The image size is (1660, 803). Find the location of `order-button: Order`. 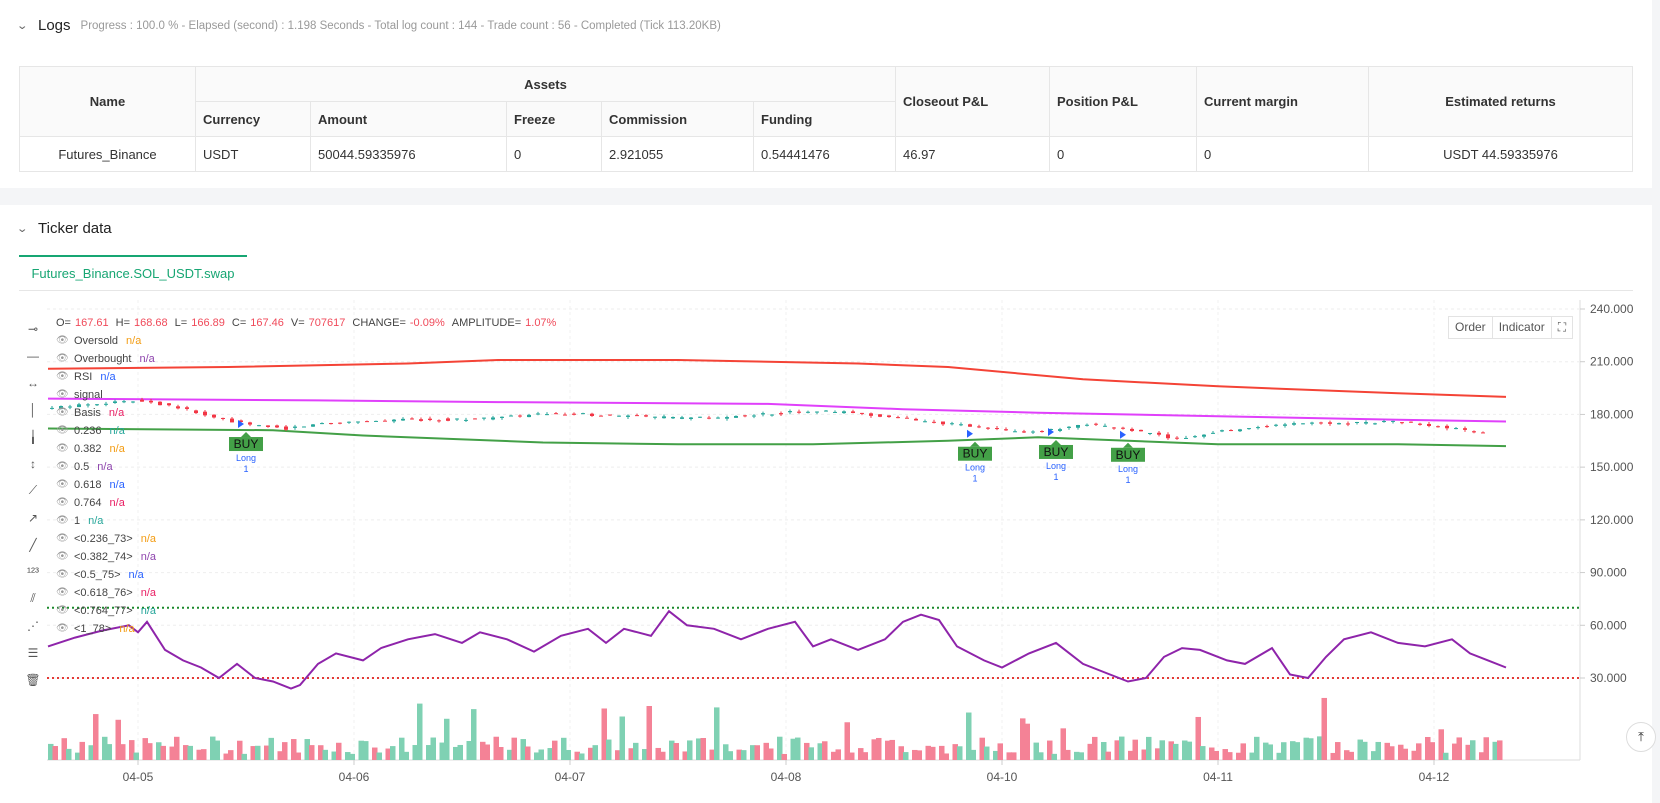

order-button: Order is located at coordinates (1471, 327).